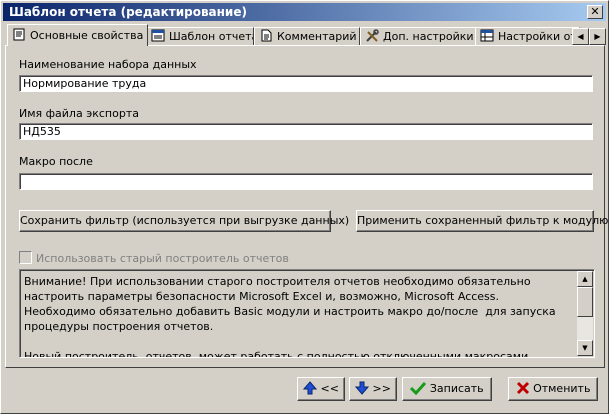 This screenshot has width=609, height=414. Describe the element at coordinates (580, 36) in the screenshot. I see `tab-scroll-left-button: ◀` at that location.